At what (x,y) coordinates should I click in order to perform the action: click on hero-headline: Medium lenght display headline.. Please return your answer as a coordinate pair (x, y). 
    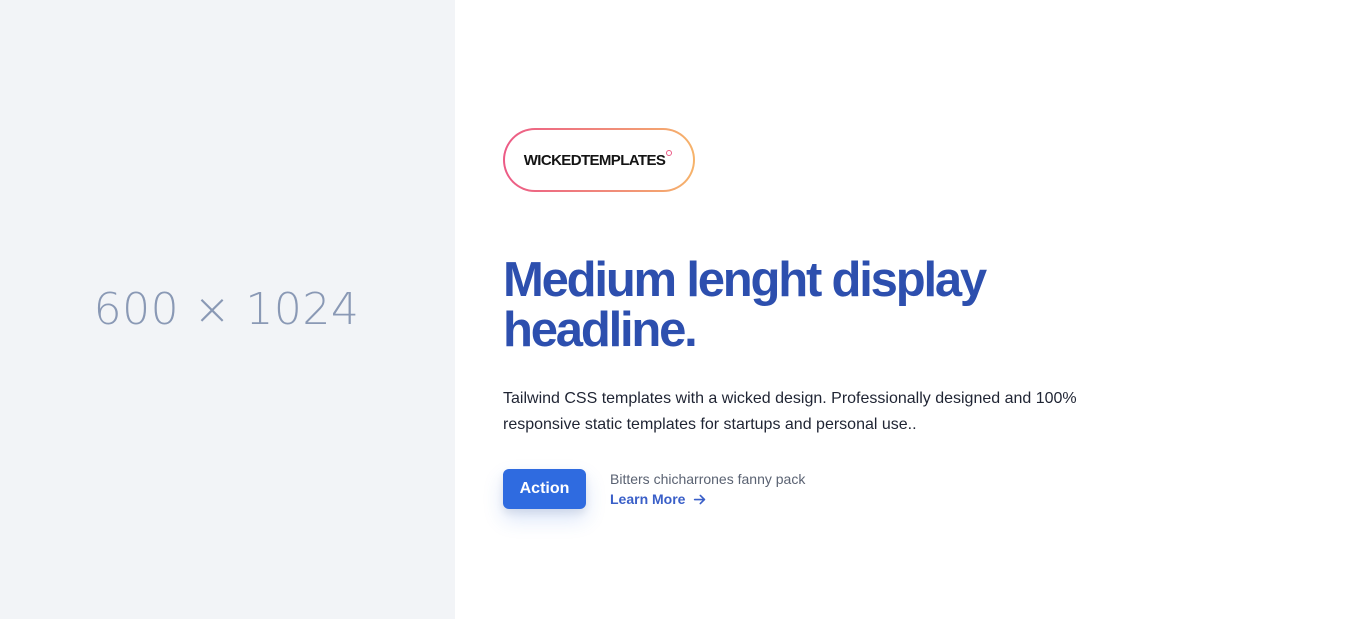
    Looking at the image, I should click on (745, 305).